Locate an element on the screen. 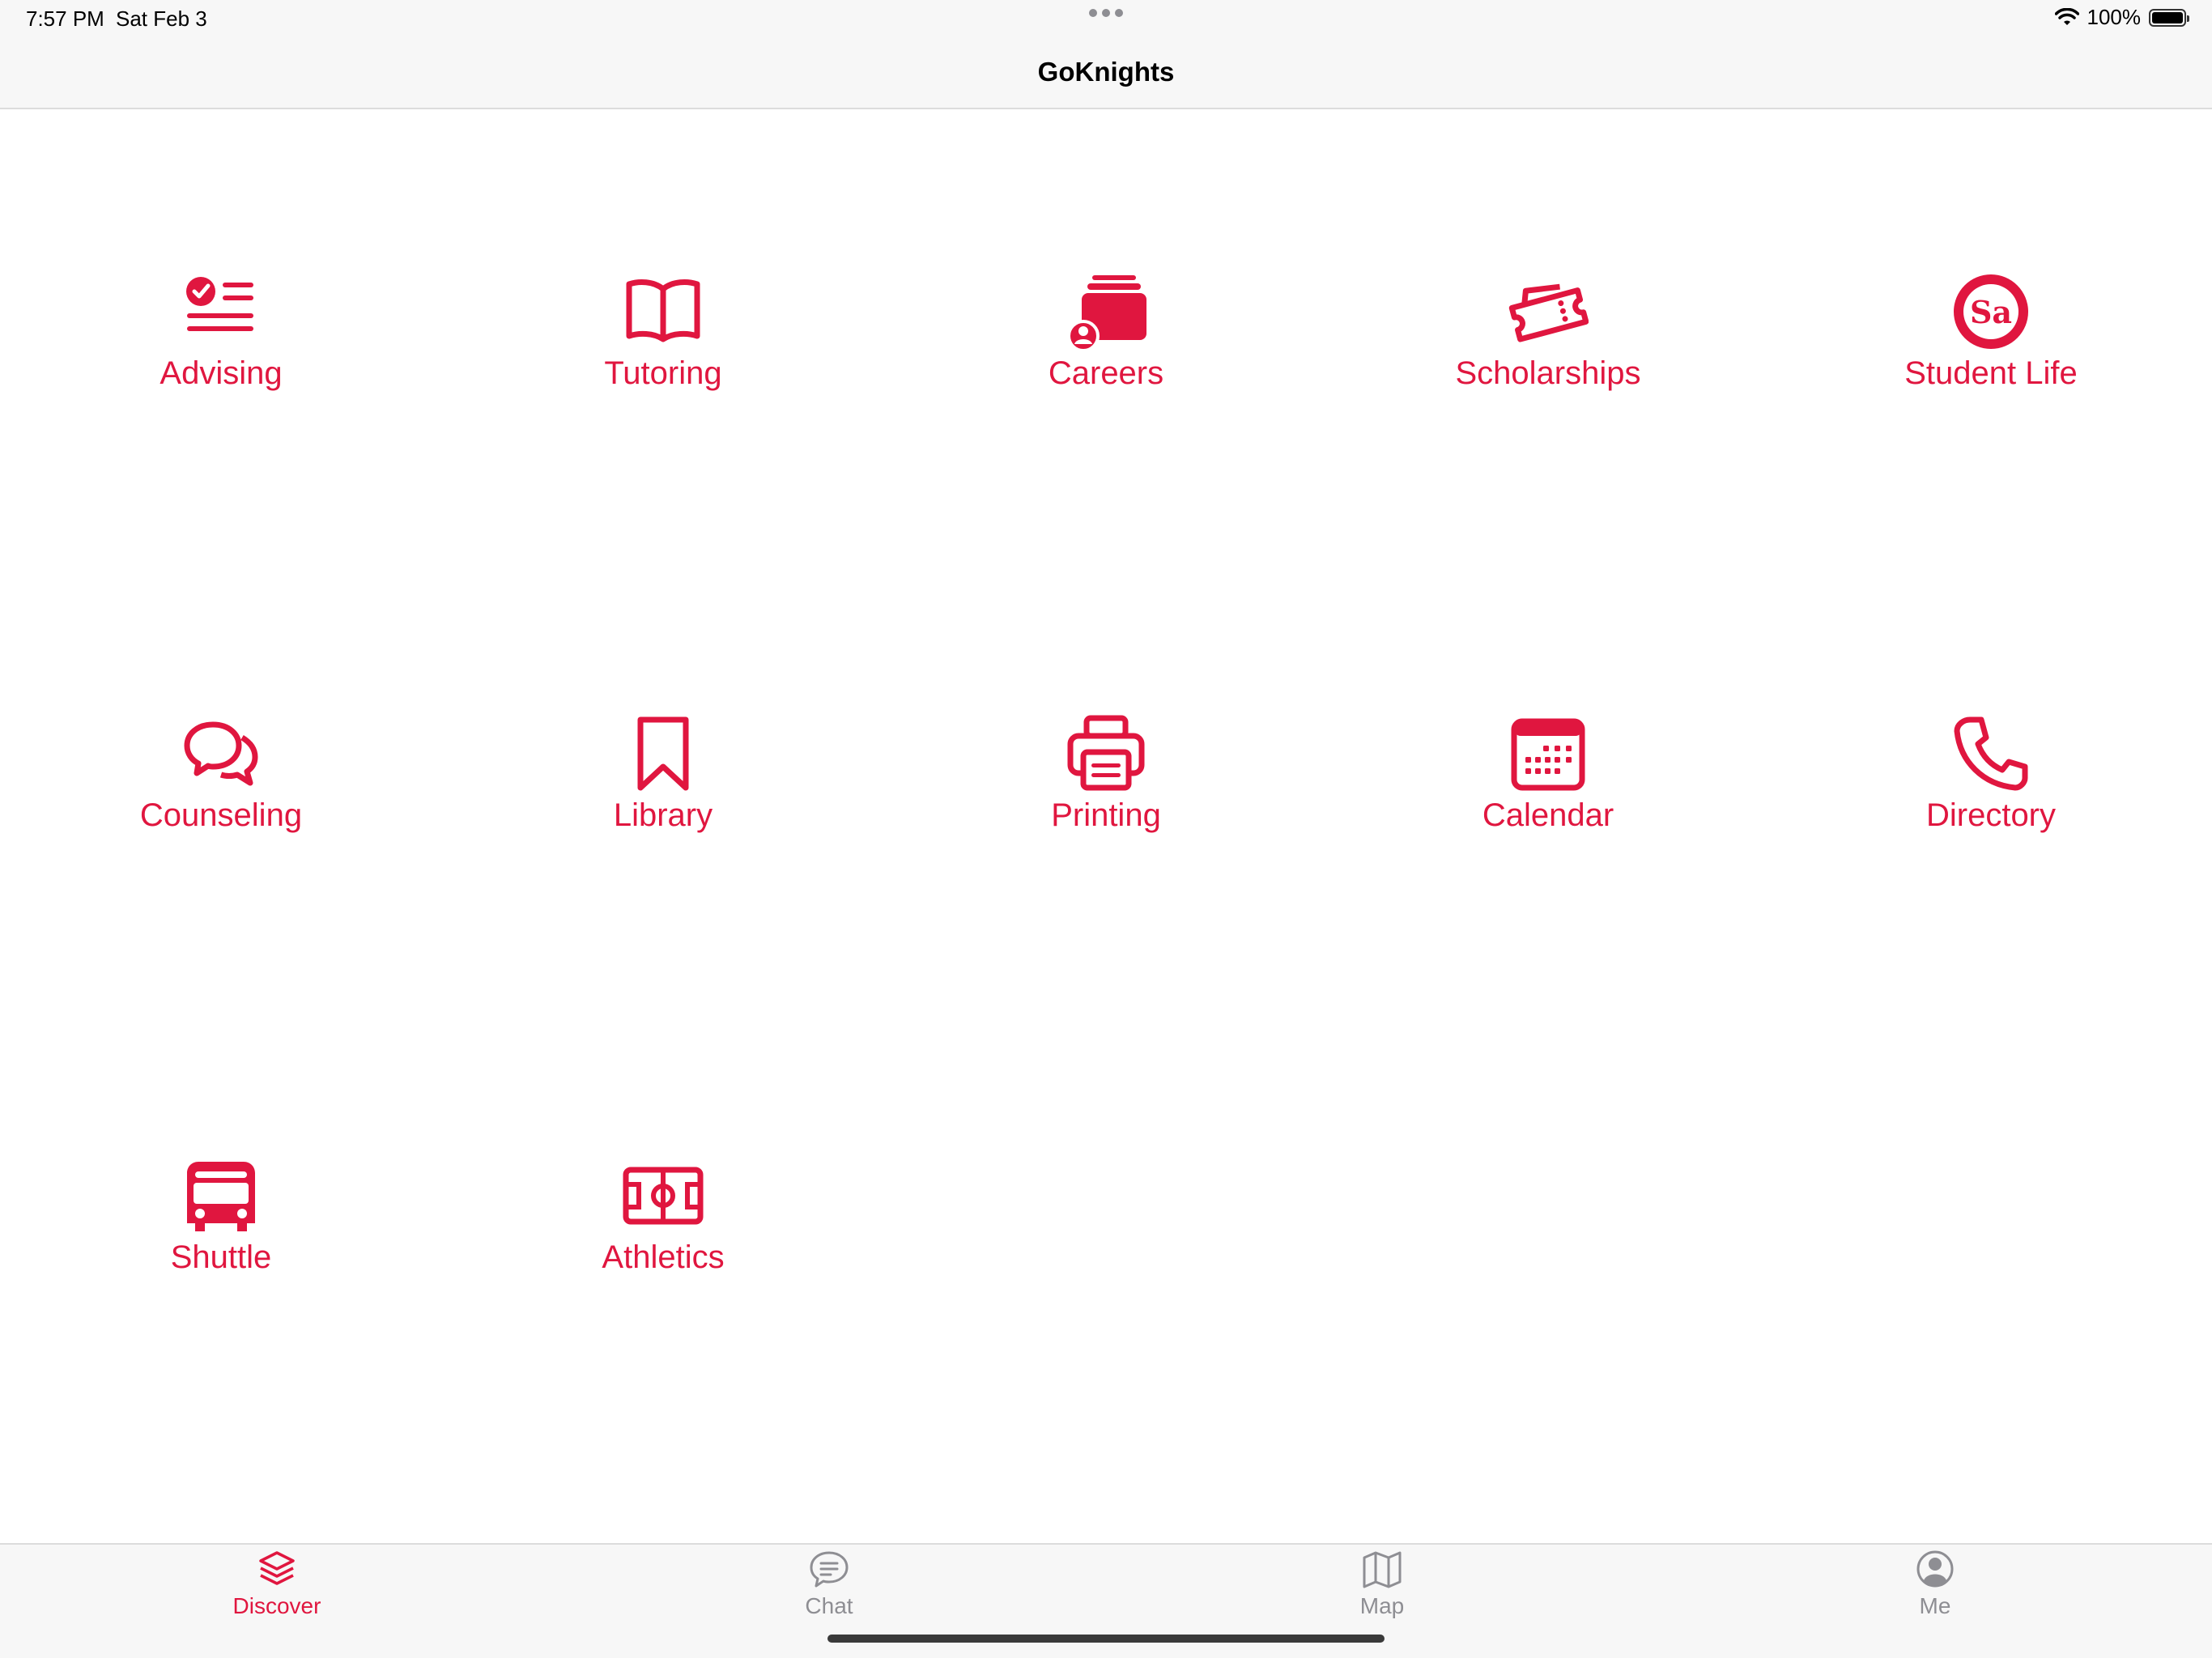 This screenshot has height=1658, width=2212. home-indicator is located at coordinates (1106, 1639).